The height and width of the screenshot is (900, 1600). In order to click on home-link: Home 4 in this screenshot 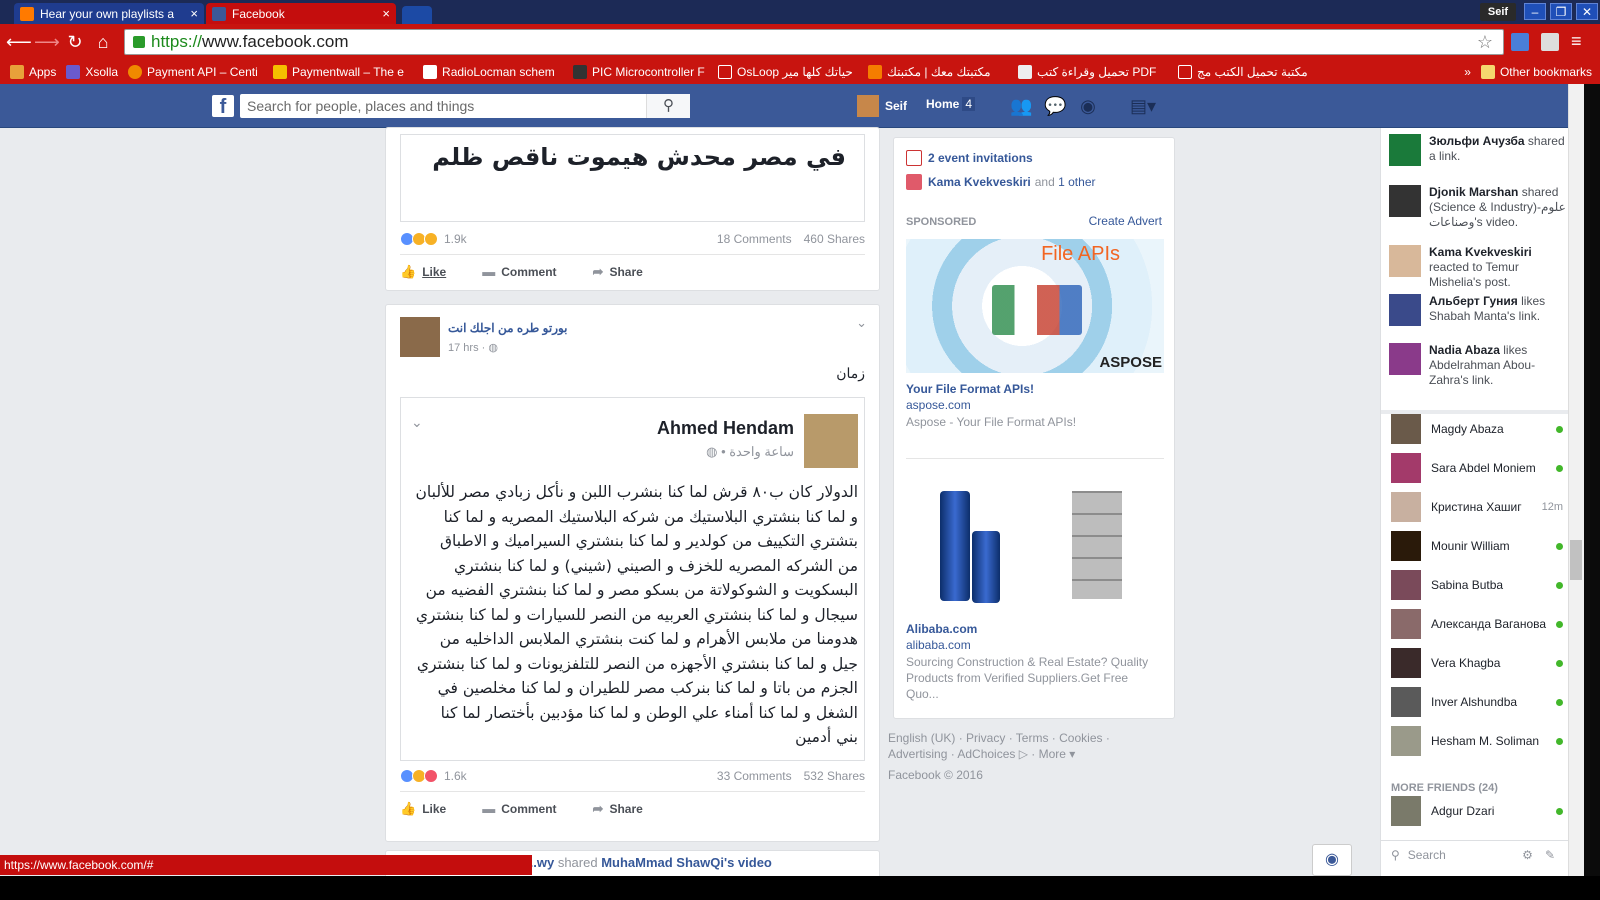, I will do `click(951, 104)`.